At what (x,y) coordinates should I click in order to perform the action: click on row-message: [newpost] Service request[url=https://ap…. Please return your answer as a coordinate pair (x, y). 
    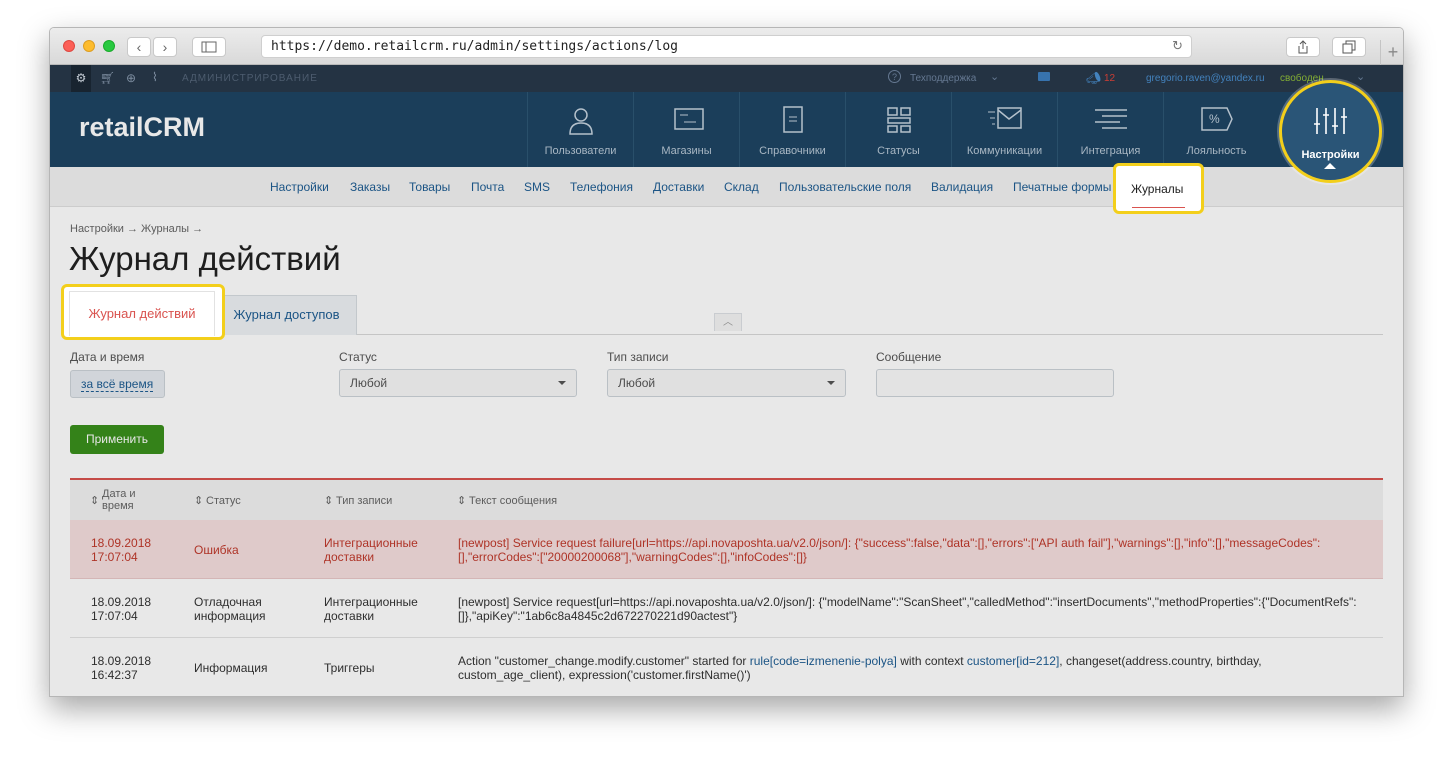
    Looking at the image, I should click on (907, 609).